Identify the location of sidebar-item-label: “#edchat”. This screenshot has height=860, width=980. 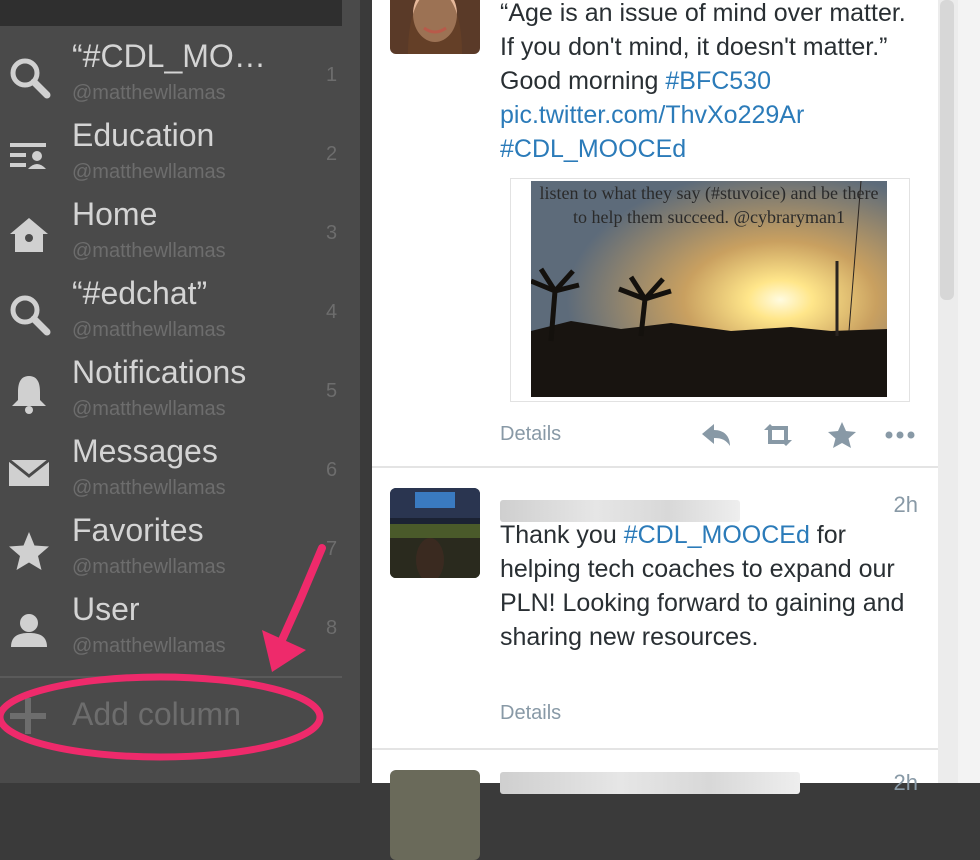
(140, 293).